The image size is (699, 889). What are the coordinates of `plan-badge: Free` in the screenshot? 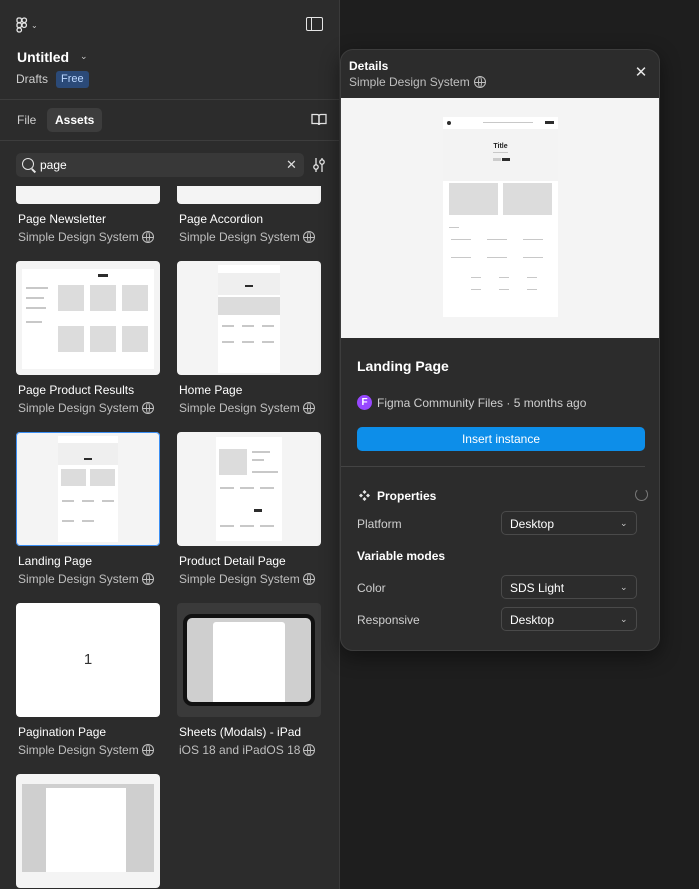 It's located at (72, 79).